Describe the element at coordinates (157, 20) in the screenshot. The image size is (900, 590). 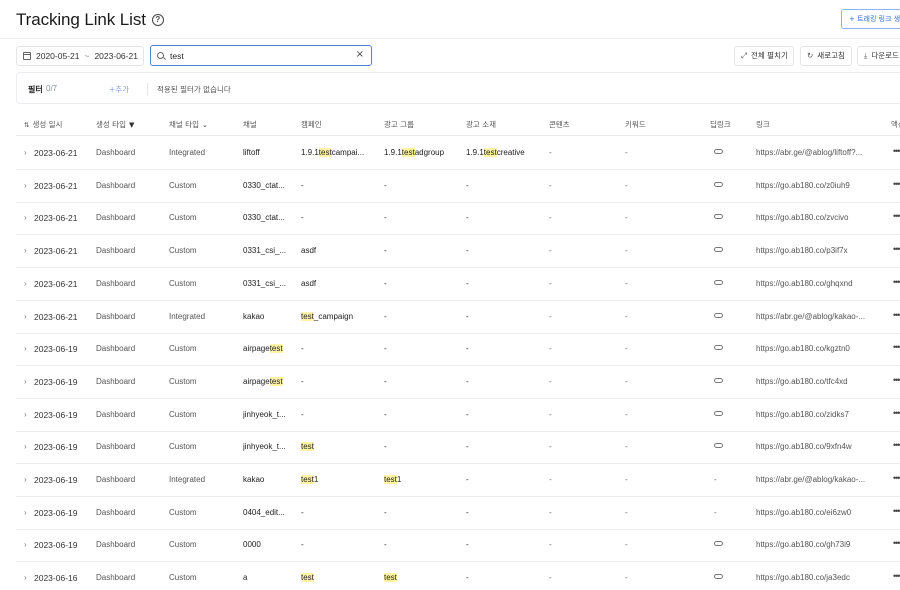
I see `help-icon: ?` at that location.